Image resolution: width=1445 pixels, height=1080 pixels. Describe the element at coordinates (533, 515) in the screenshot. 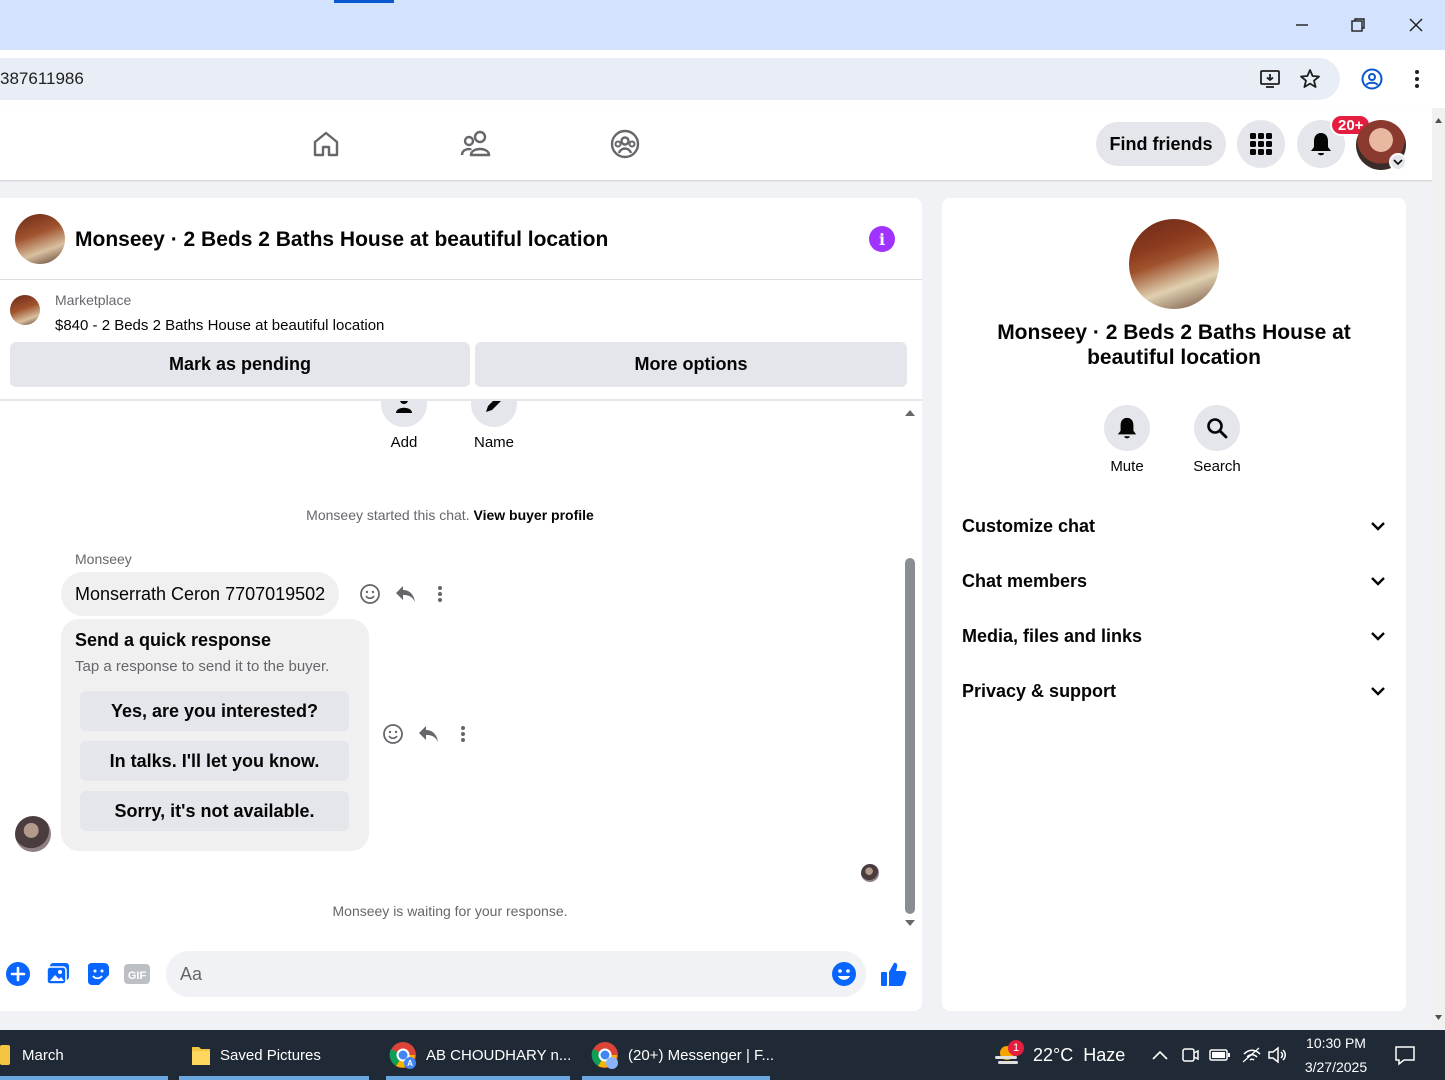

I see `view-buyer-profile-link: View buyer profile` at that location.